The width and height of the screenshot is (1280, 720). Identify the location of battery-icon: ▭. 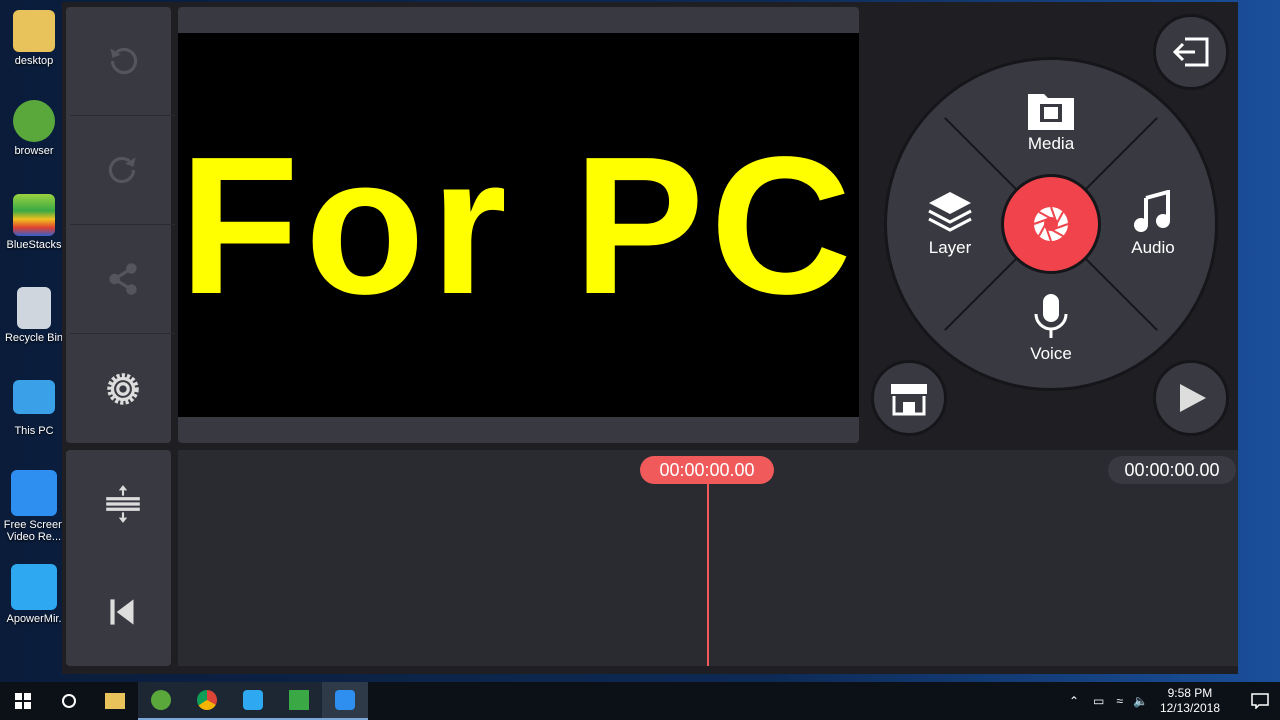
(1098, 701).